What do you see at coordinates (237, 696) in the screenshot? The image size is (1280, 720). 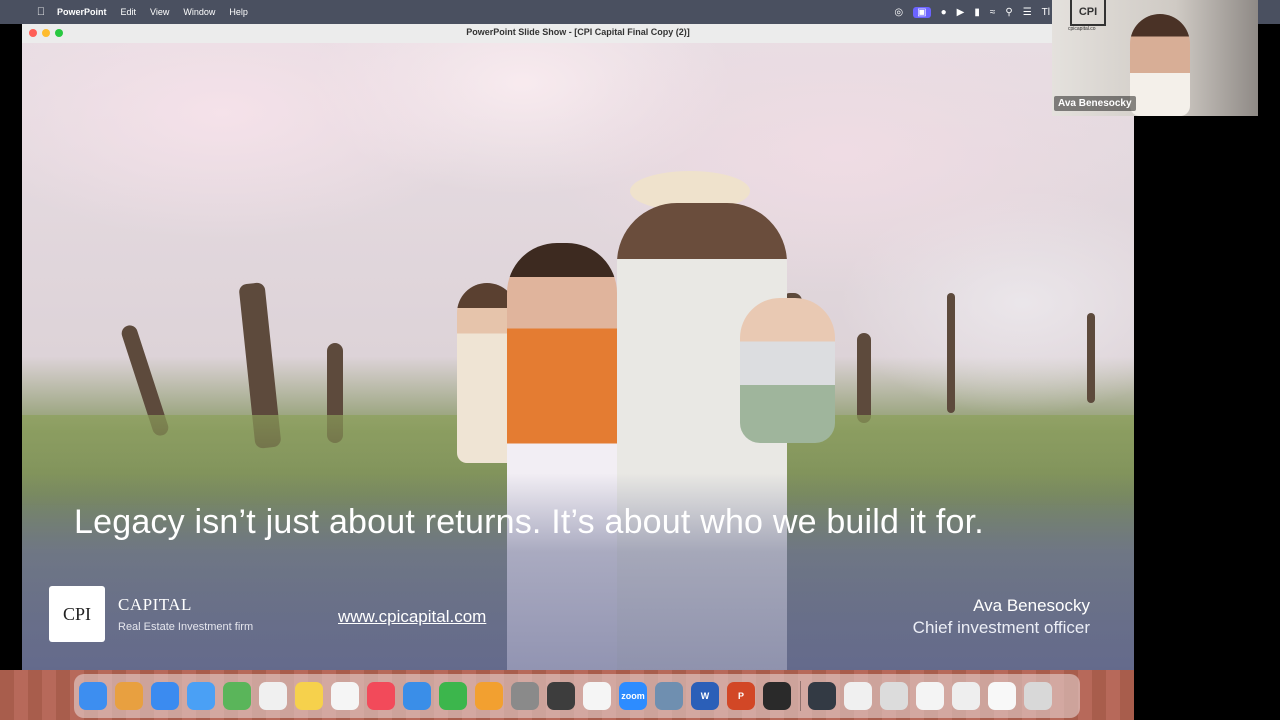 I see `maps-icon` at bounding box center [237, 696].